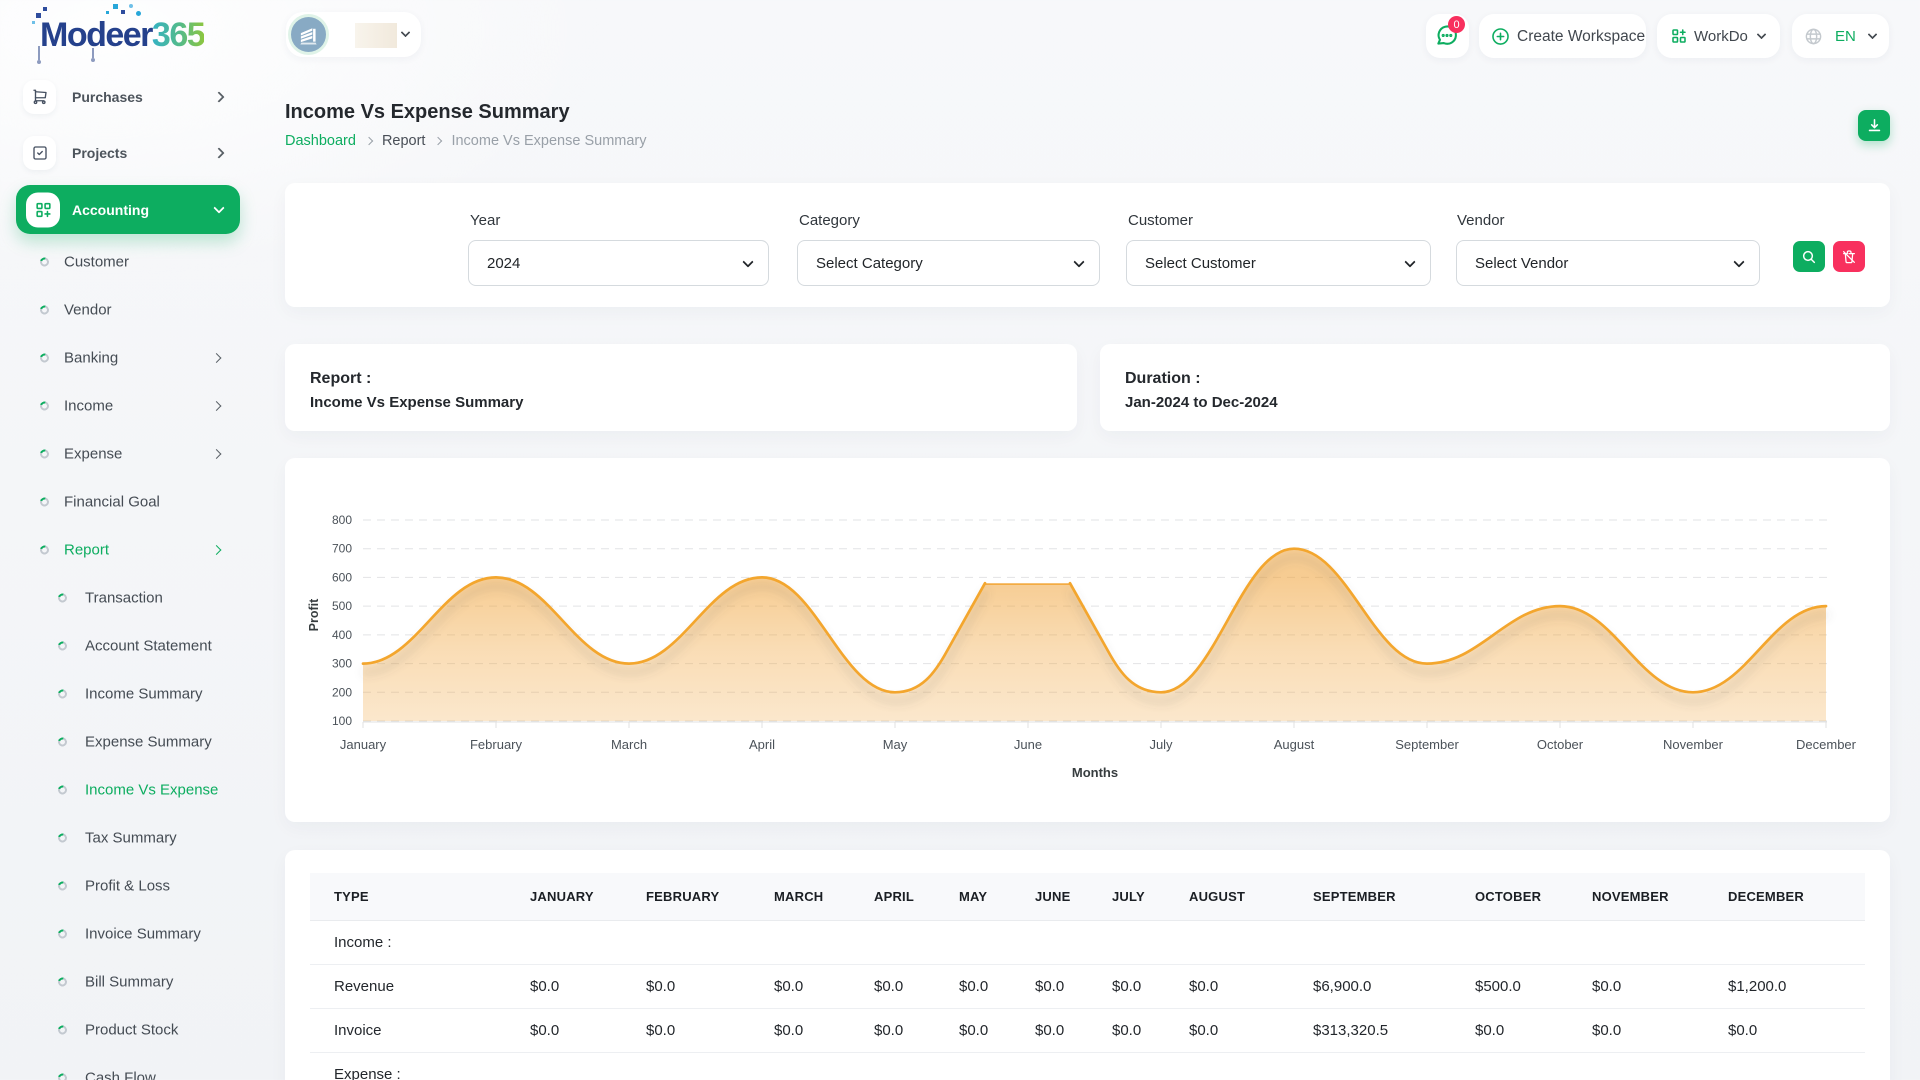  What do you see at coordinates (342, 664) in the screenshot?
I see `svg-text: 300` at bounding box center [342, 664].